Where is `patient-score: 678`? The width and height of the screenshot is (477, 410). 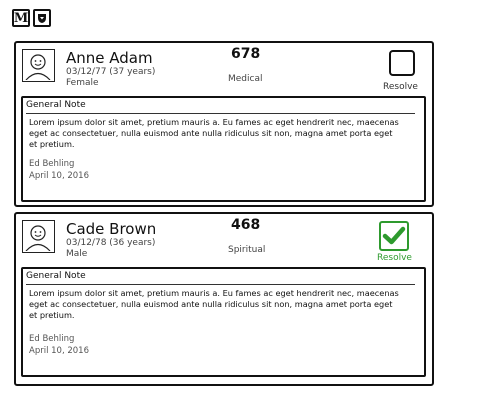 patient-score: 678 is located at coordinates (246, 54).